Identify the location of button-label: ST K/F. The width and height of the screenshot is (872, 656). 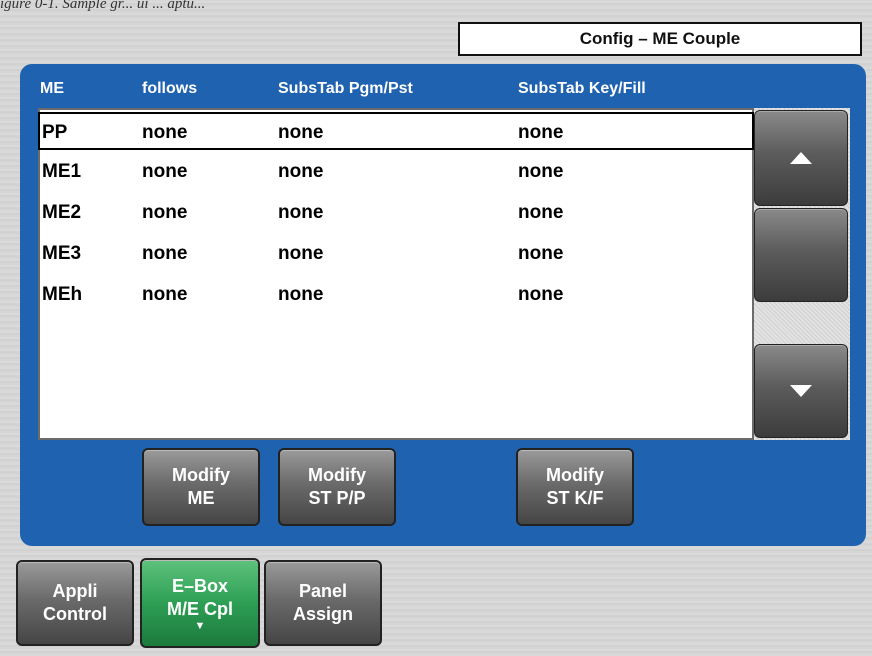
(575, 498).